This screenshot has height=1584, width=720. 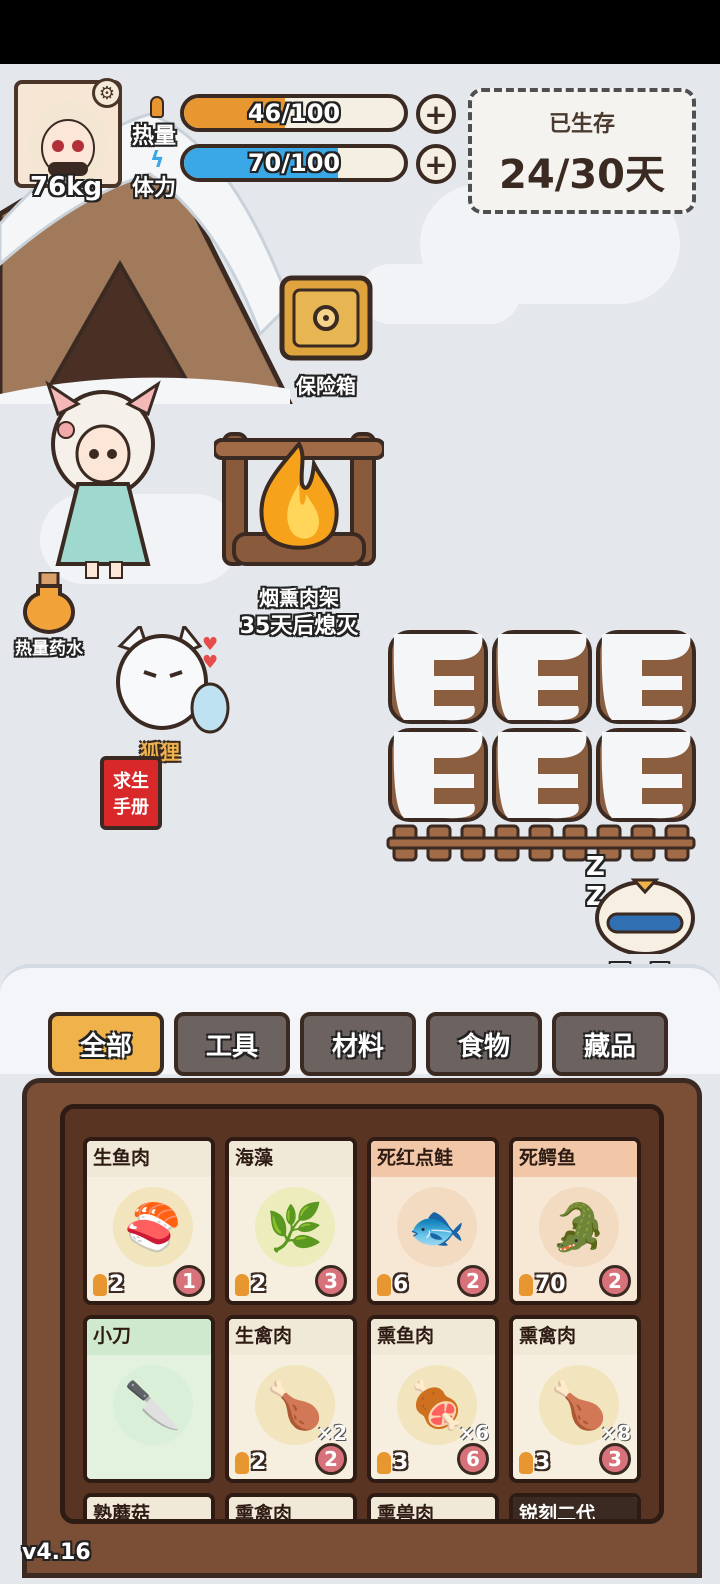 I want to click on inventory-item-card: 生禽肉 🍗 ×2 2 2, so click(x=291, y=1399).